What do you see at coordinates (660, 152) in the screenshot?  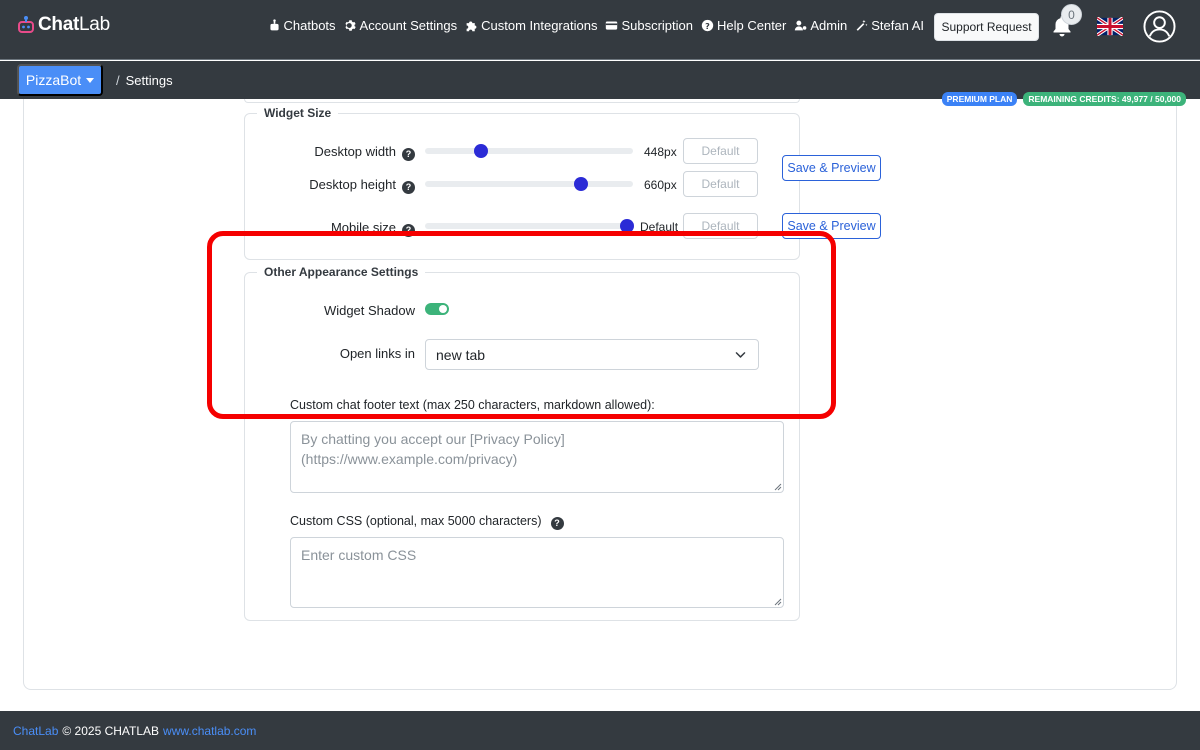 I see `desktop-width-value: 448px` at bounding box center [660, 152].